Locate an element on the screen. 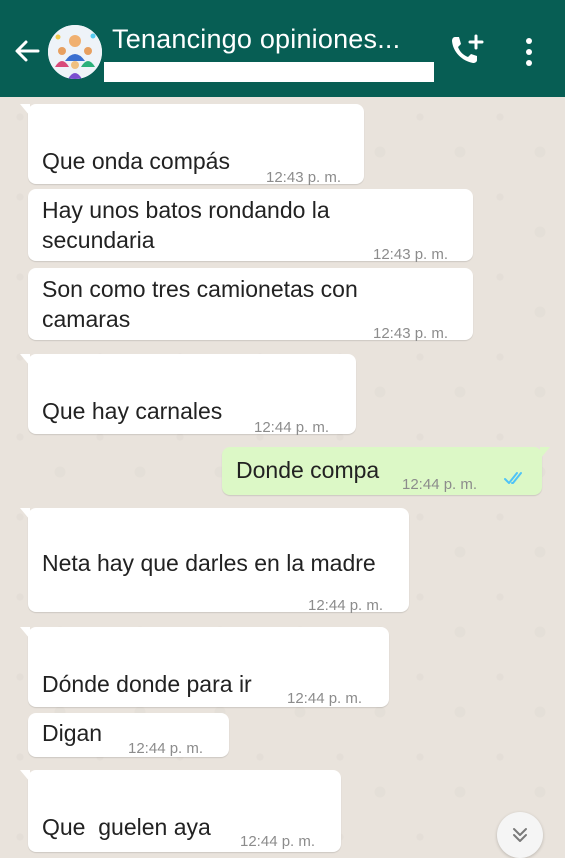  double-check-icon is located at coordinates (513, 478).